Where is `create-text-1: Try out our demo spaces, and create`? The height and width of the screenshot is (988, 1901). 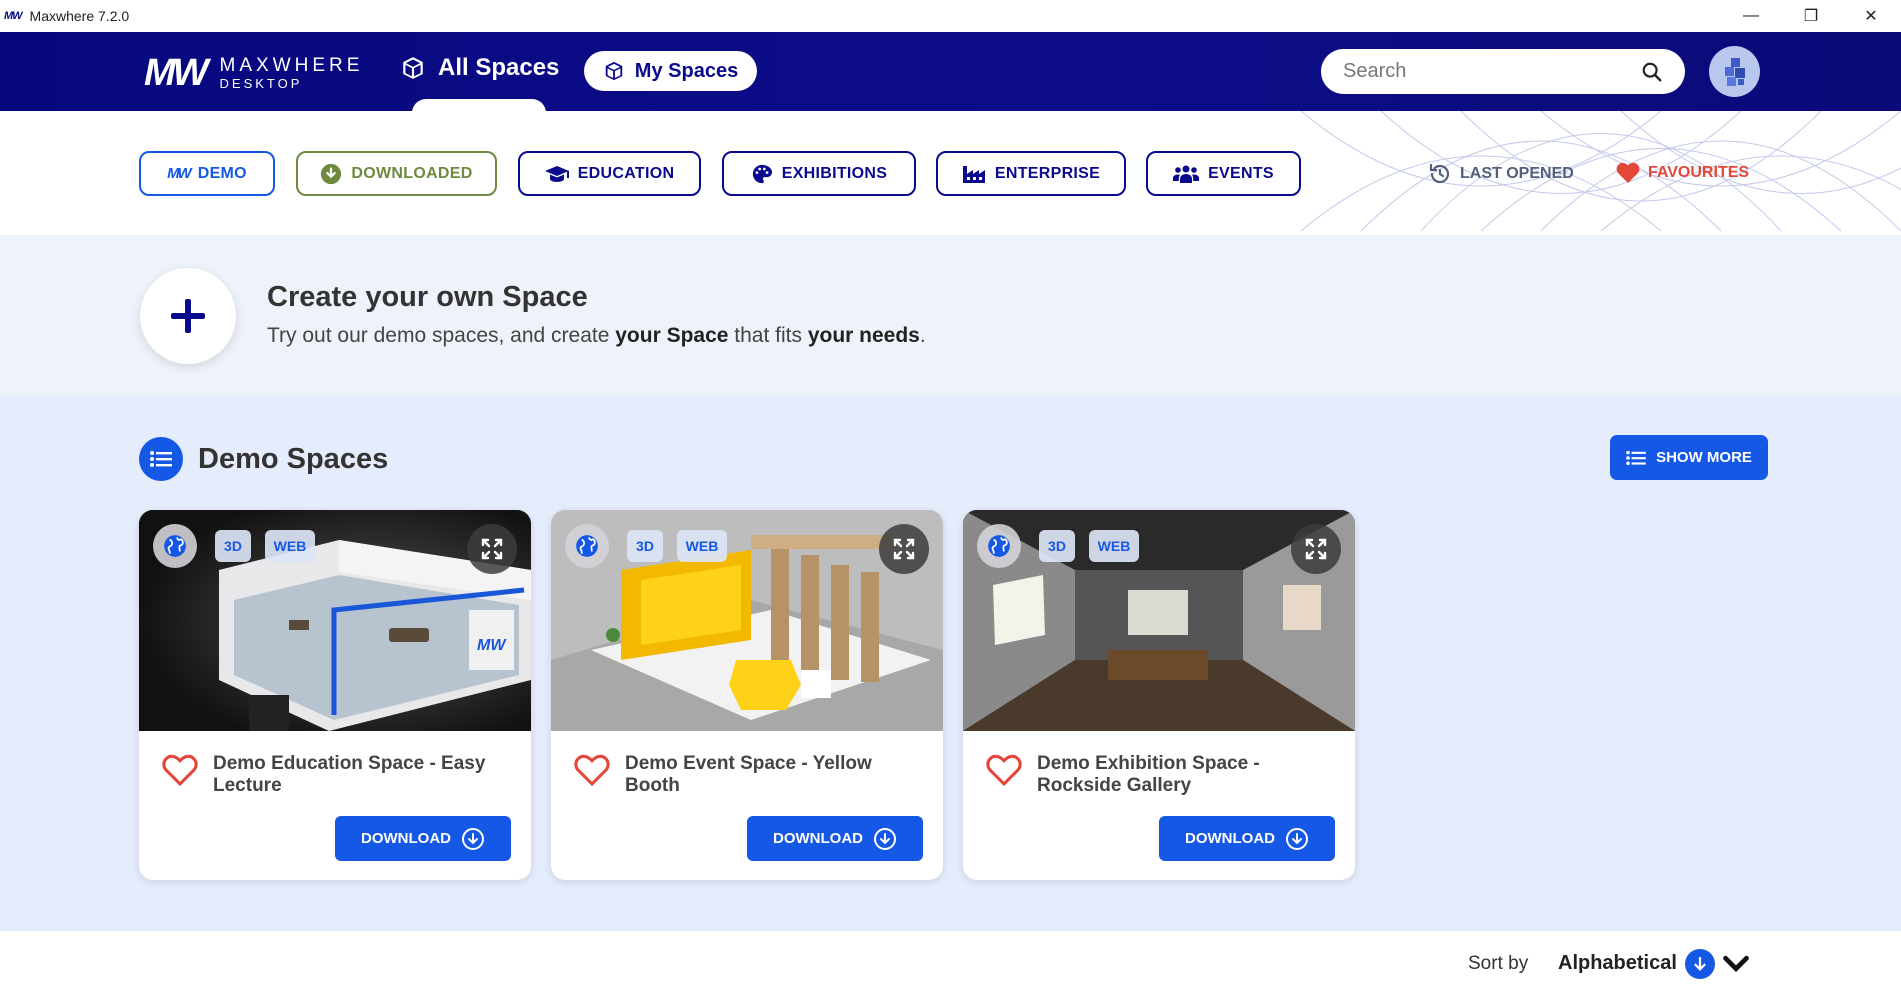
create-text-1: Try out our demo spaces, and create is located at coordinates (441, 335).